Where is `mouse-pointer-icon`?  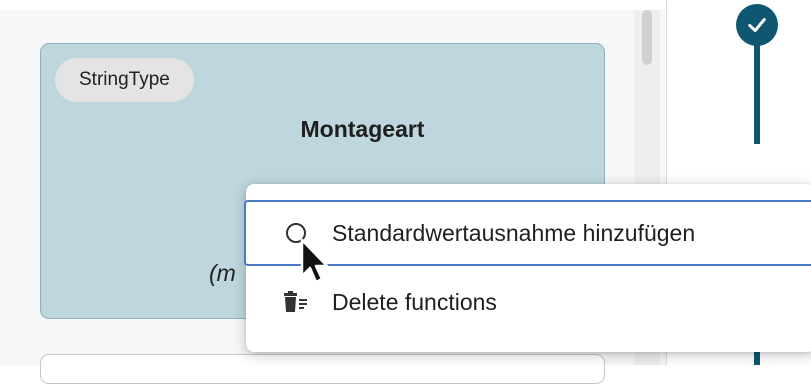
mouse-pointer-icon is located at coordinates (317, 265).